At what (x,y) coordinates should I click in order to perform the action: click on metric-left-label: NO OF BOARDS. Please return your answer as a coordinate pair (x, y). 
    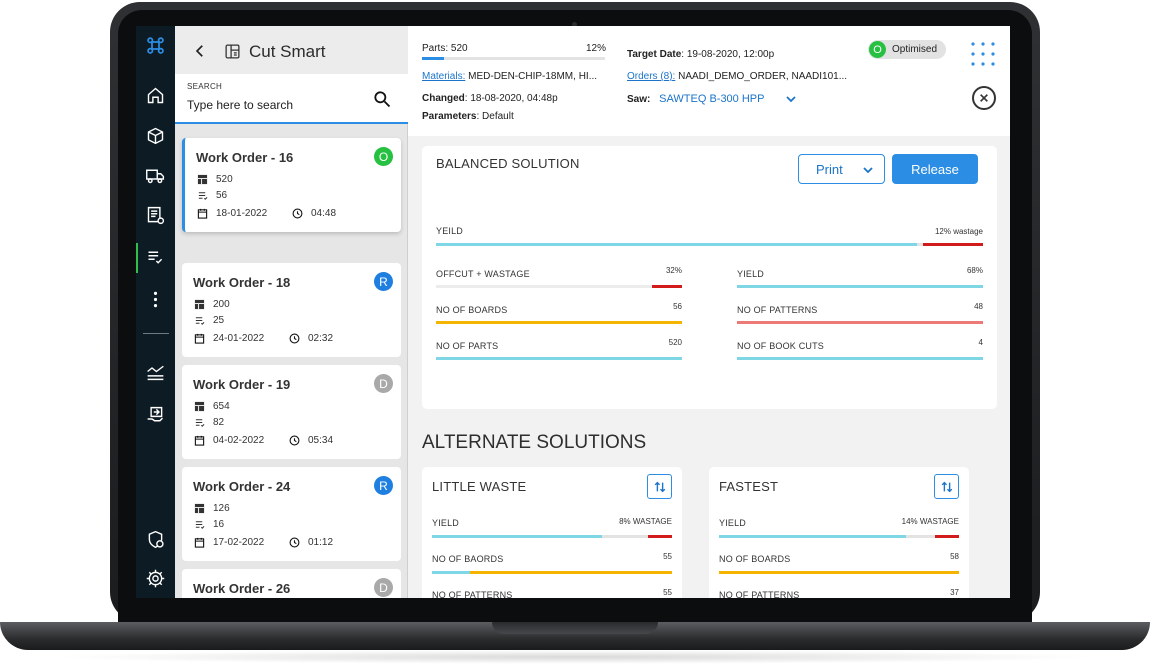
    Looking at the image, I should click on (472, 310).